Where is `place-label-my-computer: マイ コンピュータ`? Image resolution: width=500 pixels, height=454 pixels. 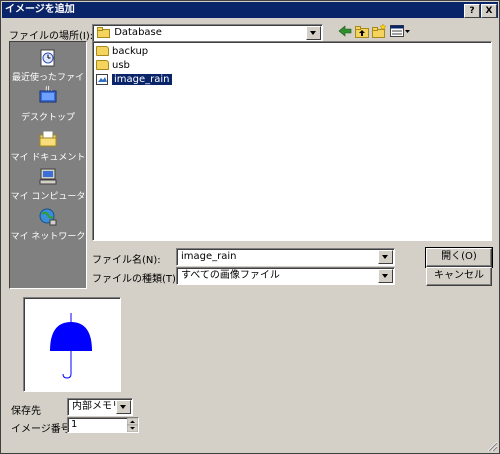
place-label-my-computer: マイ コンピュータ is located at coordinates (48, 197).